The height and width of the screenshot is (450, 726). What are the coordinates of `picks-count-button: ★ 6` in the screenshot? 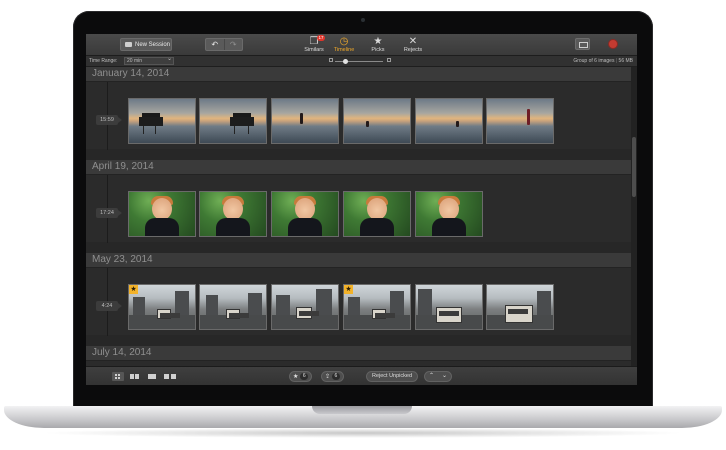 It's located at (301, 376).